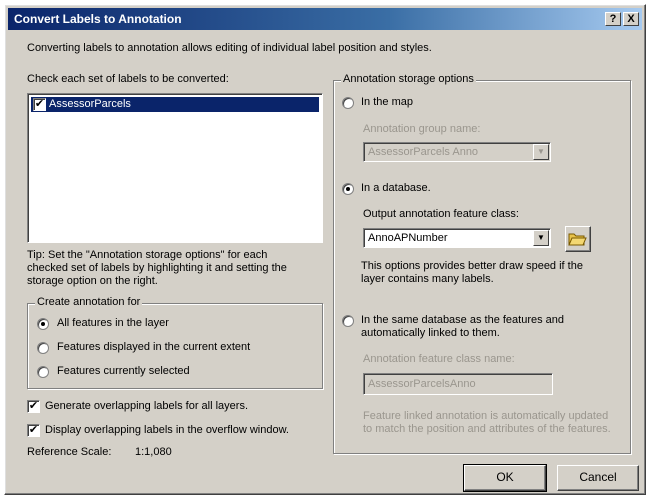 This screenshot has height=499, width=650. I want to click on radio-same-database-label-2: automatically linked to them., so click(430, 333).